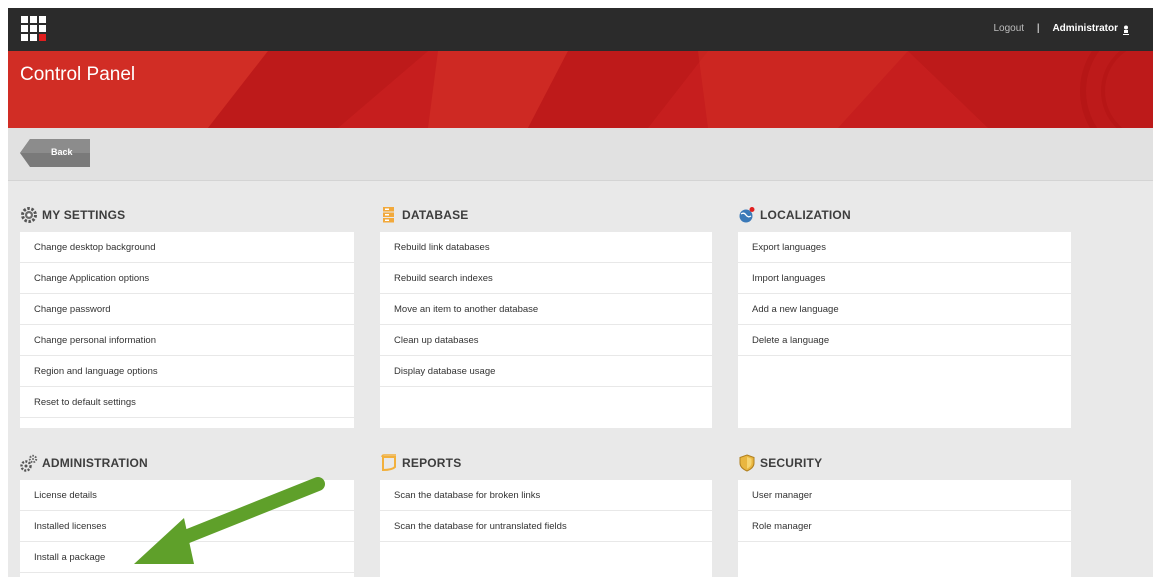 Image resolution: width=1153 pixels, height=577 pixels. I want to click on section-title: SECURITY, so click(791, 463).